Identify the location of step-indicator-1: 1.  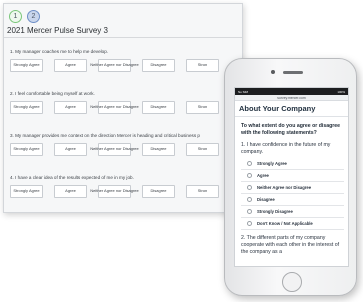
(15, 16).